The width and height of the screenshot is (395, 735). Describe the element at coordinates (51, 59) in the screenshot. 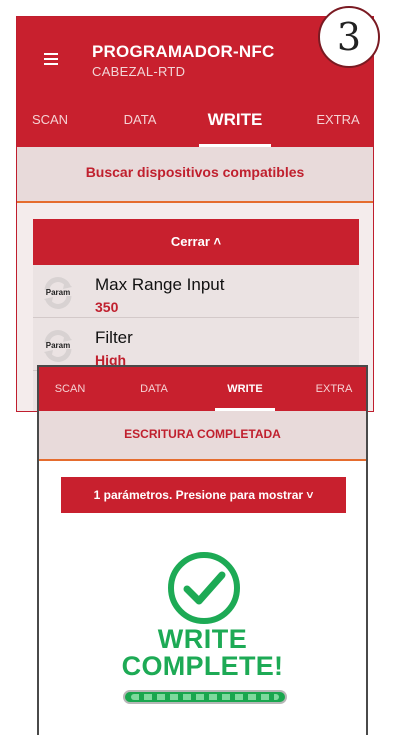

I see `menu-icon` at that location.